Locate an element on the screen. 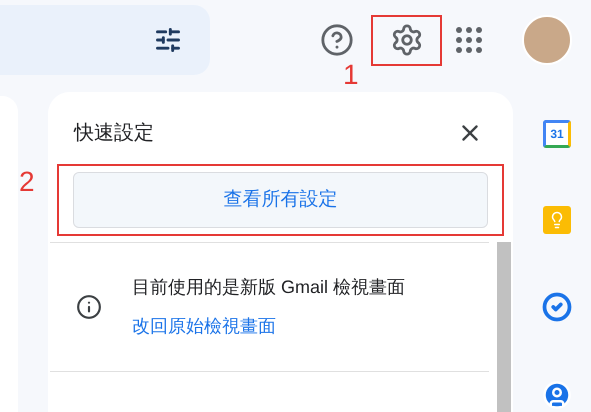 The height and width of the screenshot is (412, 591). person-icon is located at coordinates (557, 395).